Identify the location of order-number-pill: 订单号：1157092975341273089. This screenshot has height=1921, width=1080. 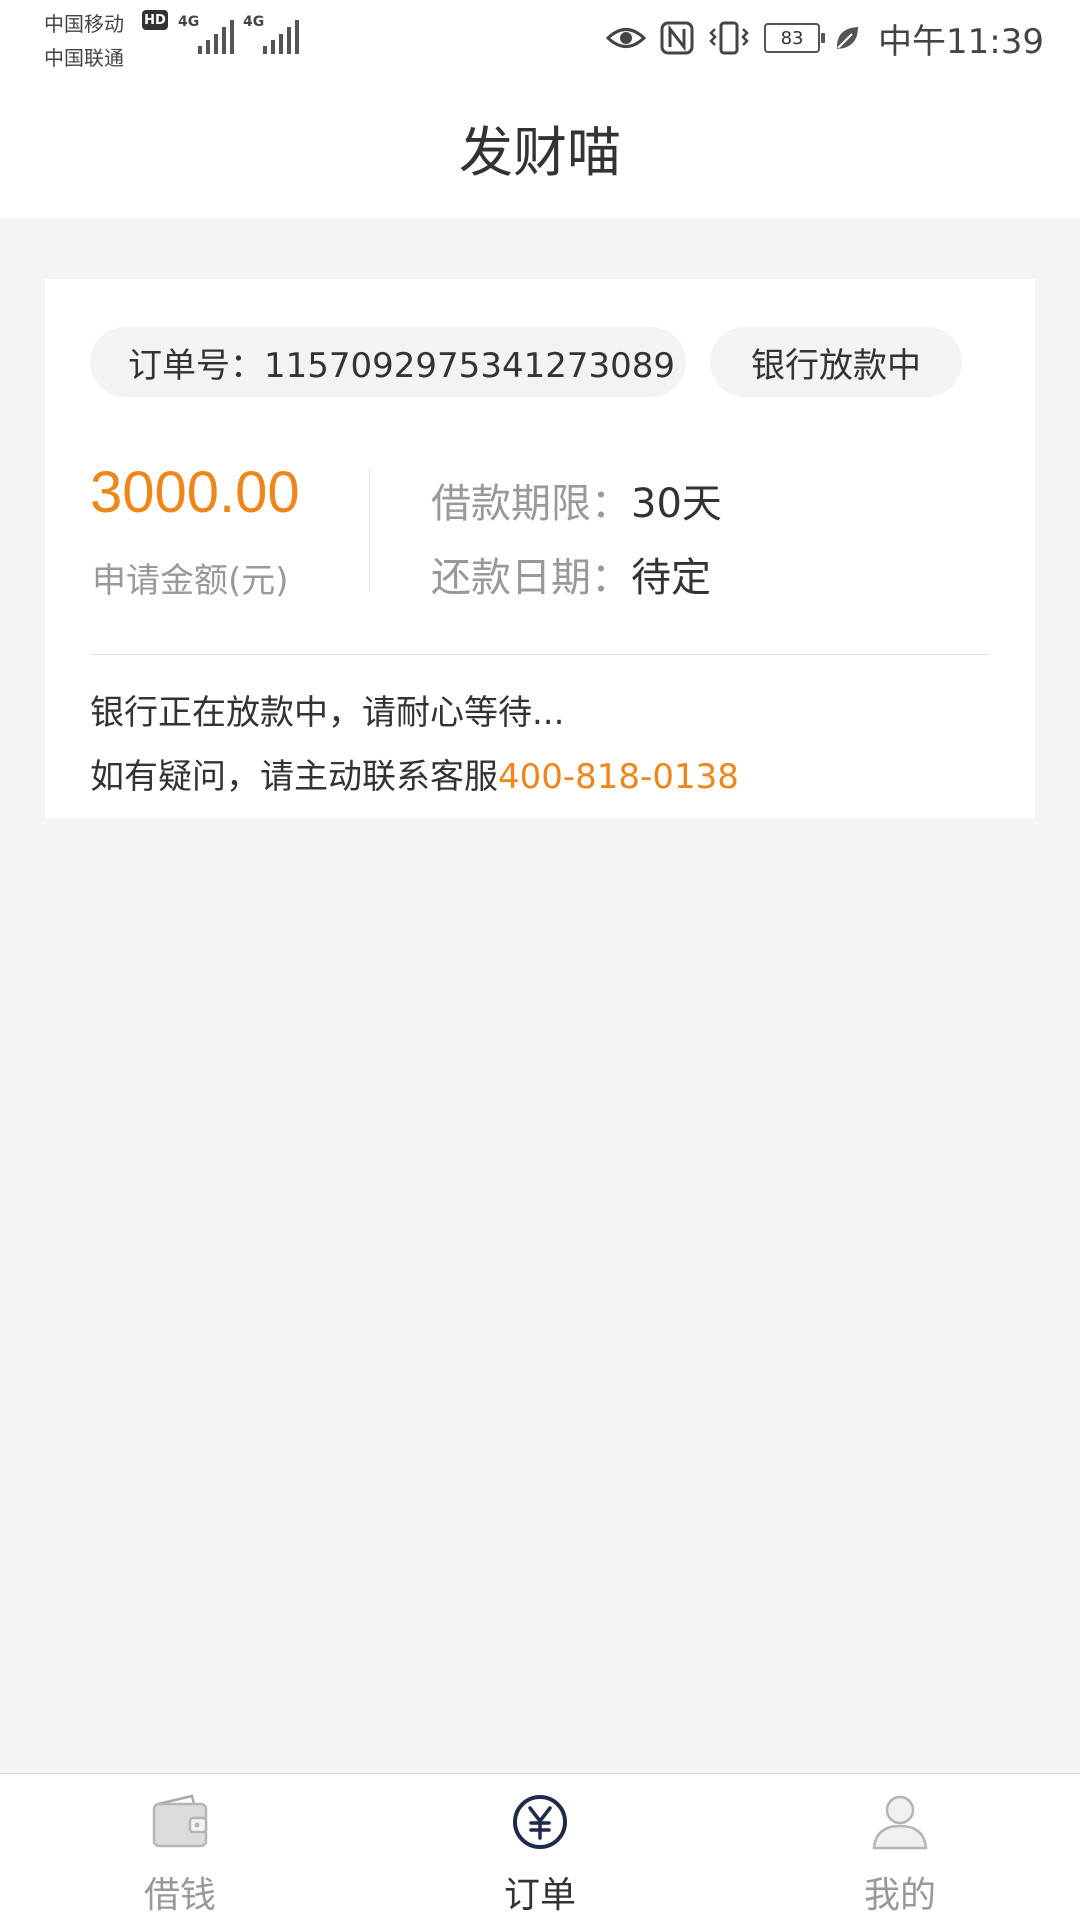
(388, 362).